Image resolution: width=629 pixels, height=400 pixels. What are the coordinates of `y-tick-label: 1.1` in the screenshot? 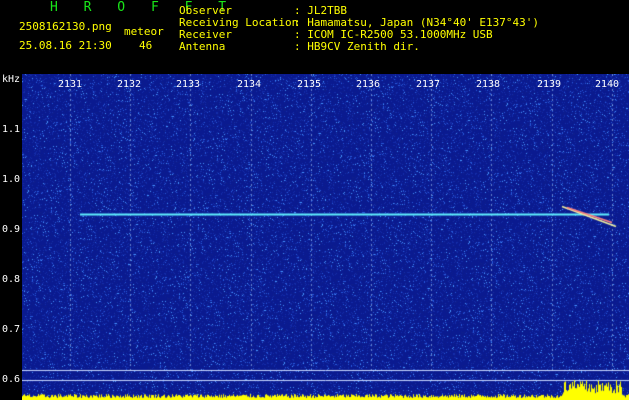 It's located at (11, 129).